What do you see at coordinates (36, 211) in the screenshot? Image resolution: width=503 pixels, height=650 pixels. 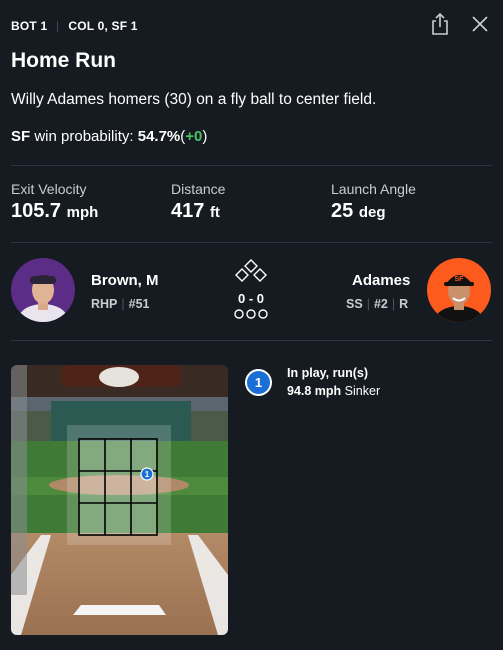 I see `stat-value: 105.7` at bounding box center [36, 211].